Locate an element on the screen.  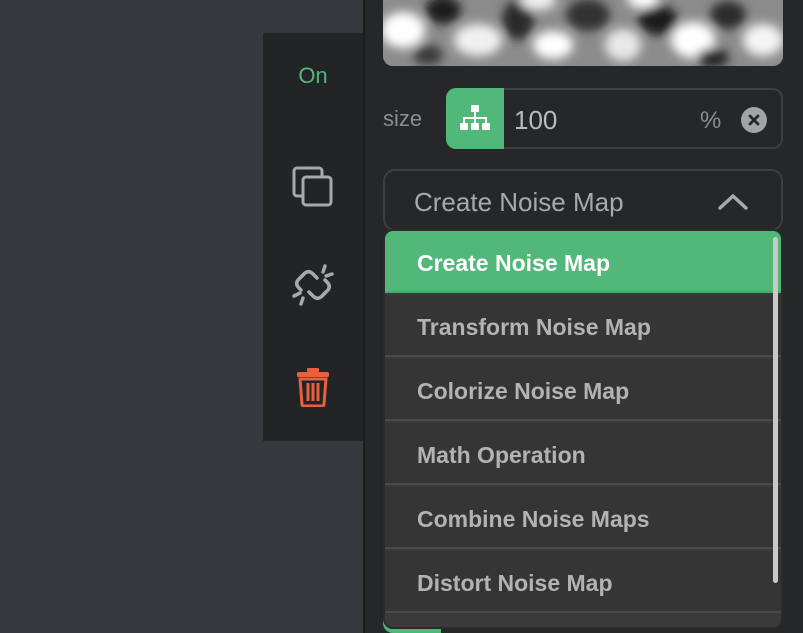
size-value-input: 100 is located at coordinates (535, 120).